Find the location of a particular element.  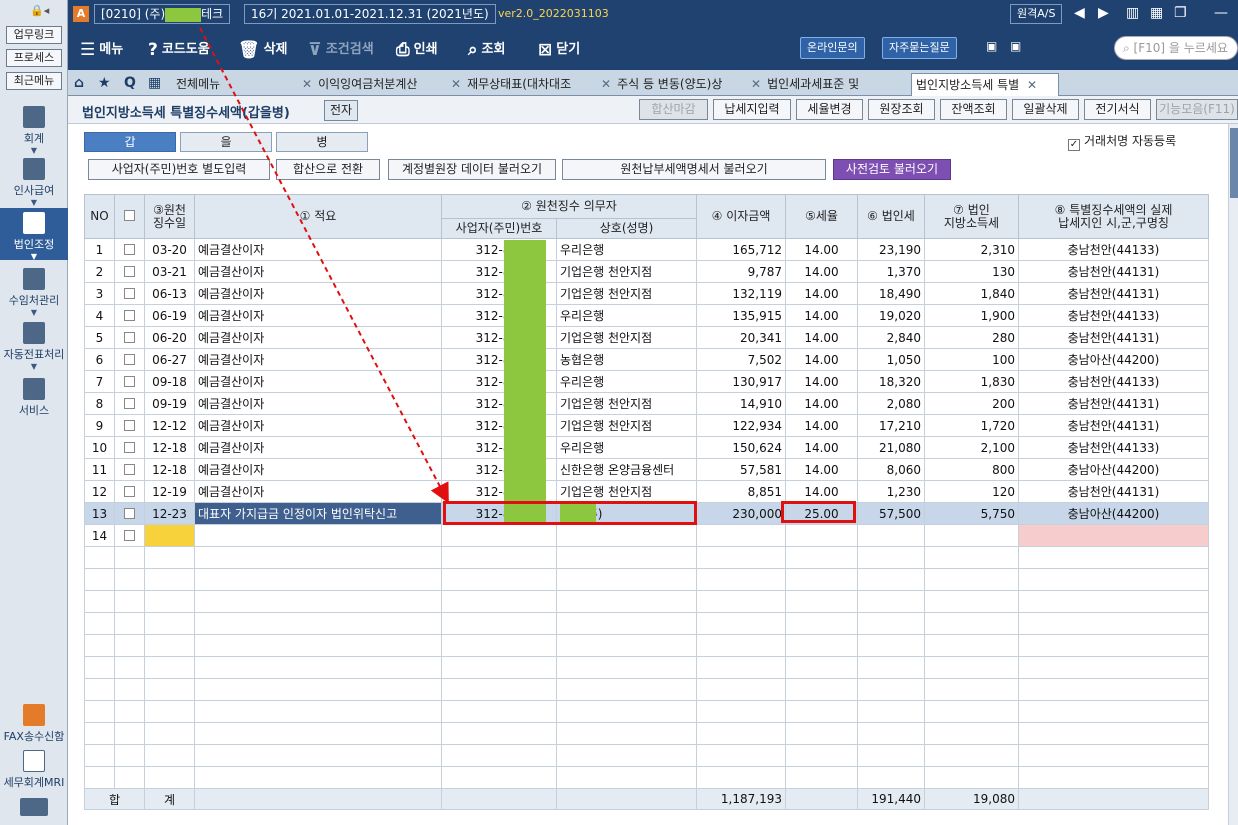

withholding-date-cell is located at coordinates (169, 535).